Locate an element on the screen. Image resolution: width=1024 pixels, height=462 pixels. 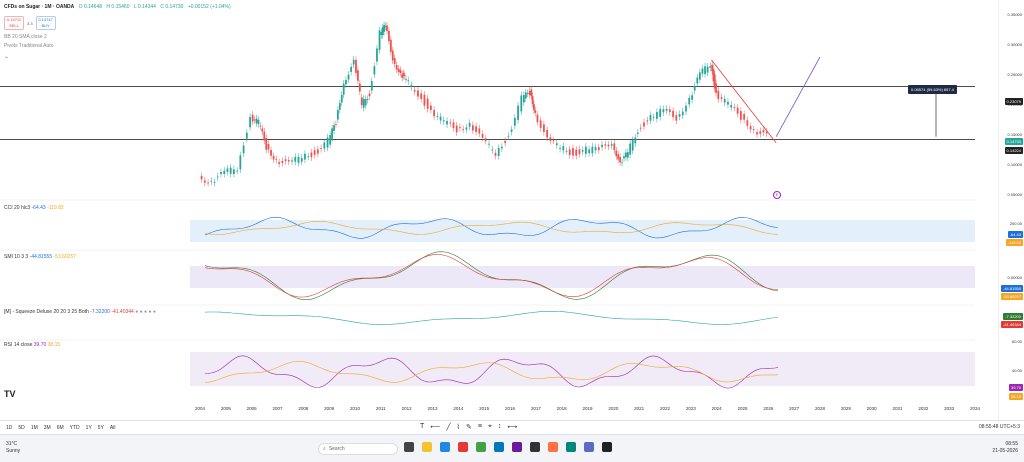
year-tick: 2027 is located at coordinates (794, 408).